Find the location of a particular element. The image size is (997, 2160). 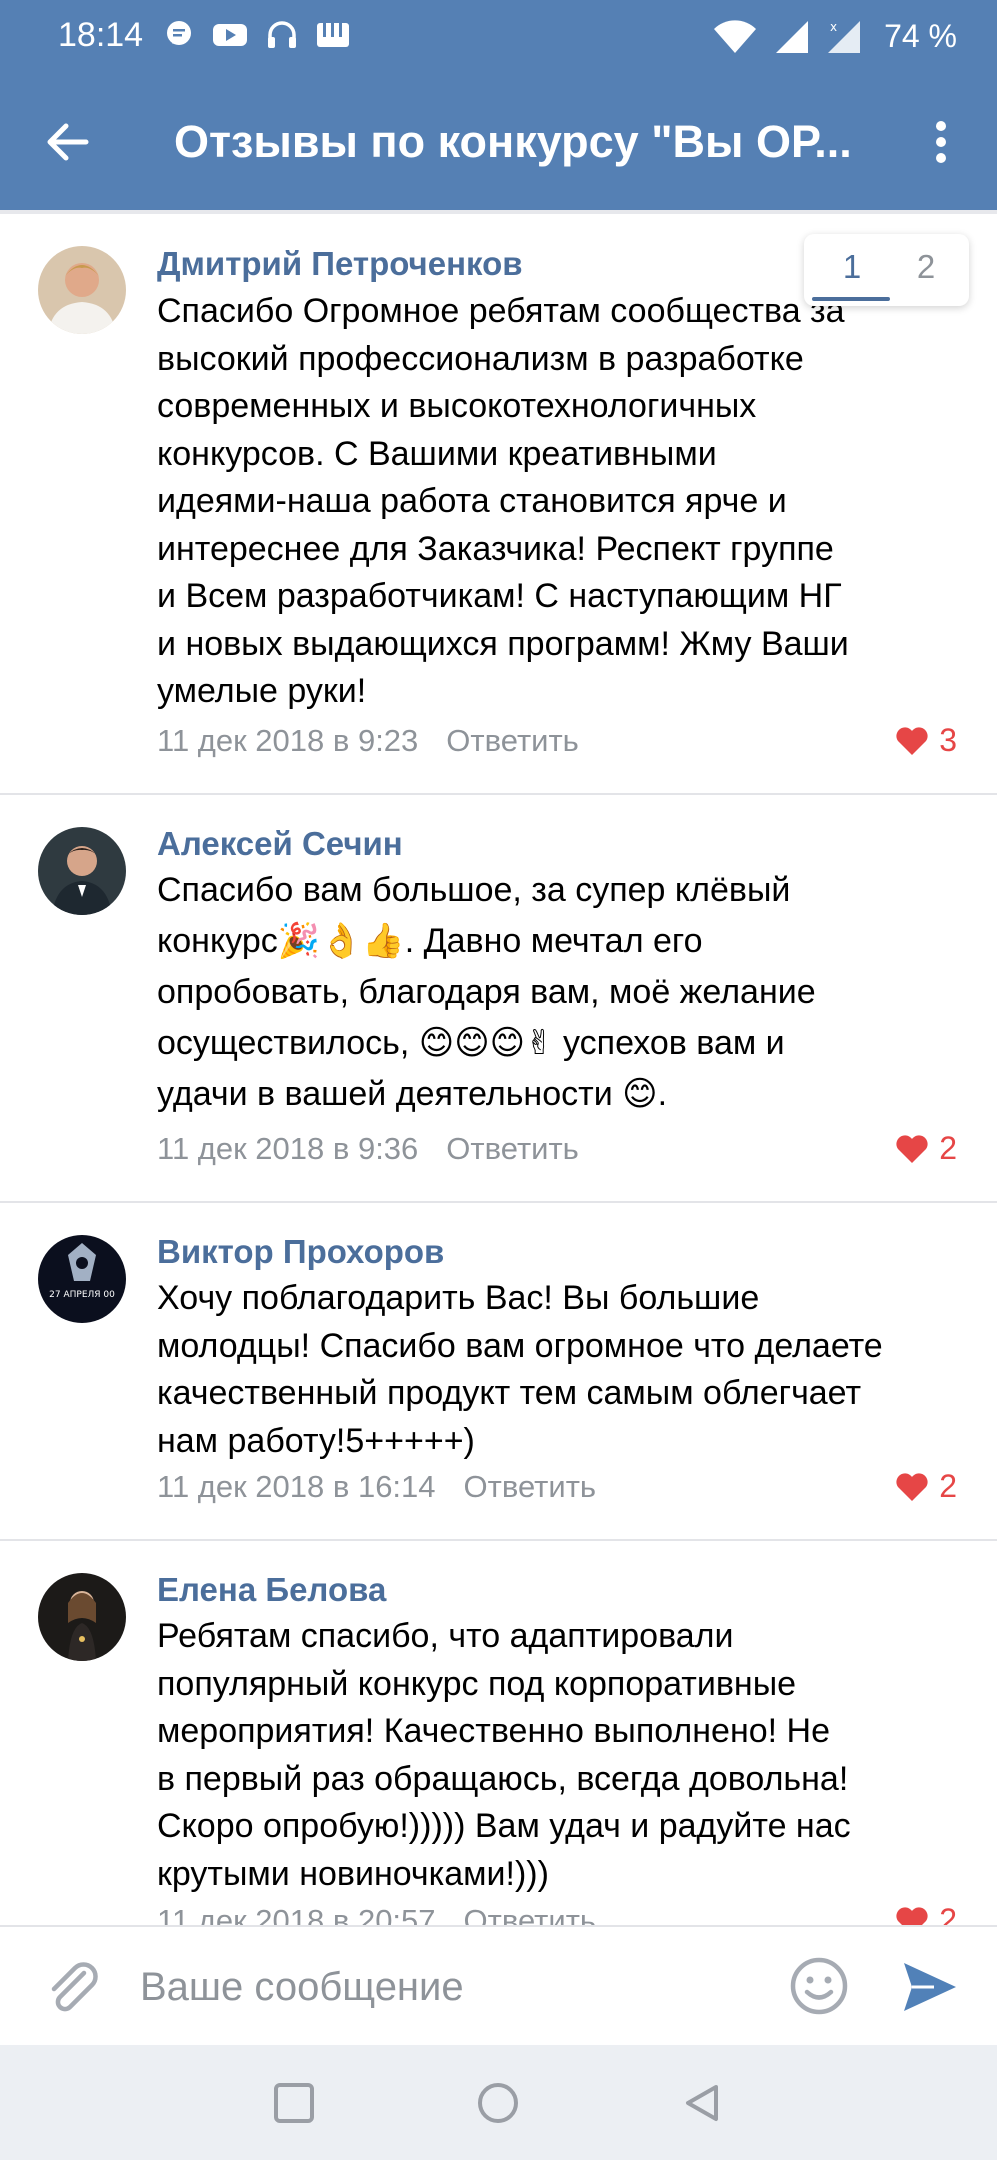

back-button is located at coordinates (68, 142).